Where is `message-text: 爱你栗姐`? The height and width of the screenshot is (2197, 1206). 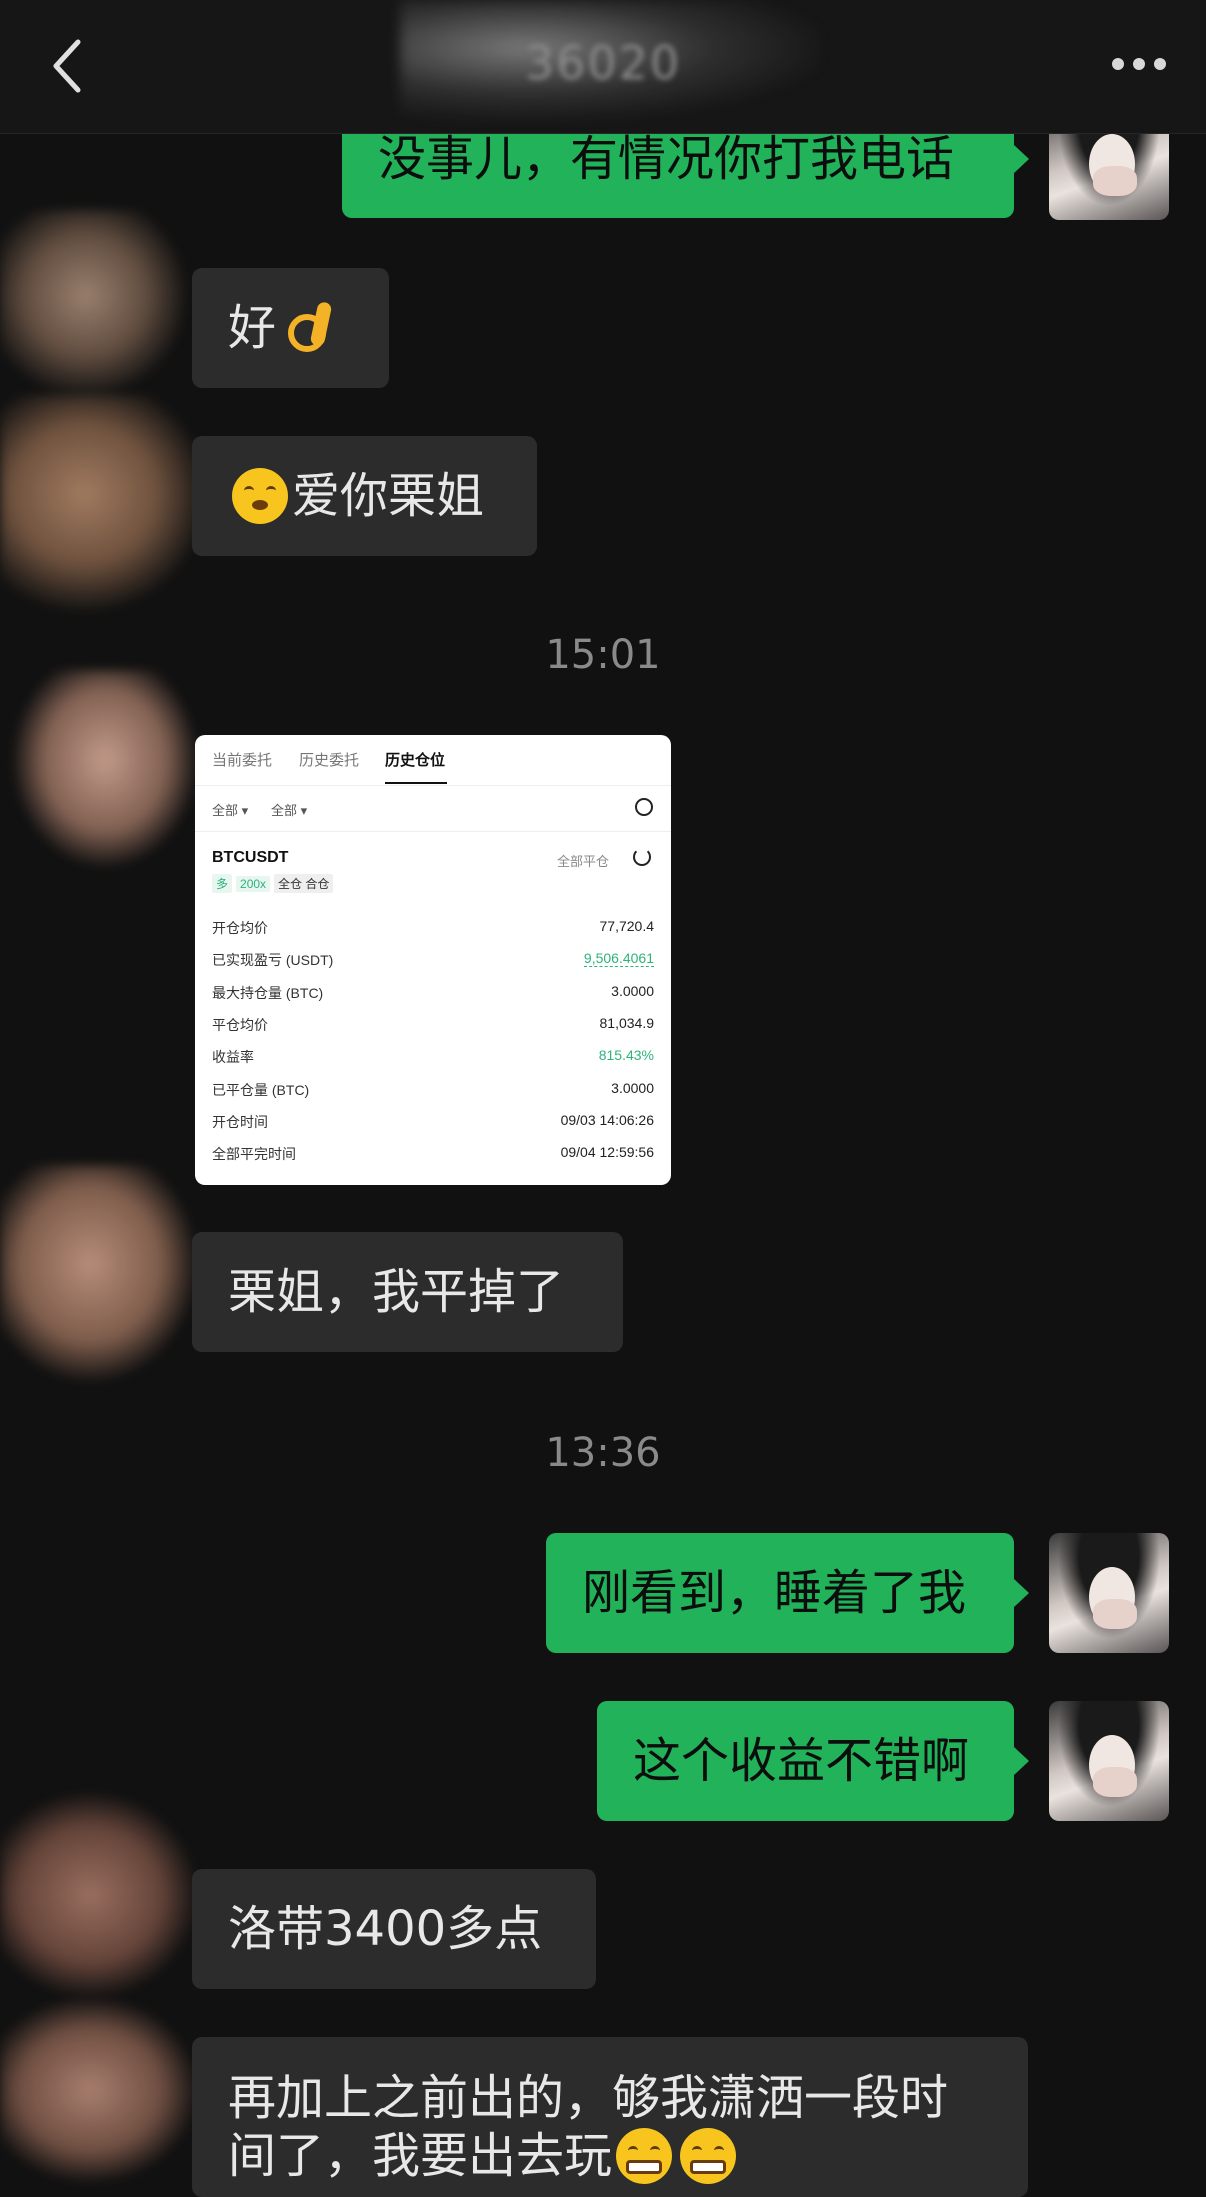
message-text: 爱你栗姐 is located at coordinates (388, 496).